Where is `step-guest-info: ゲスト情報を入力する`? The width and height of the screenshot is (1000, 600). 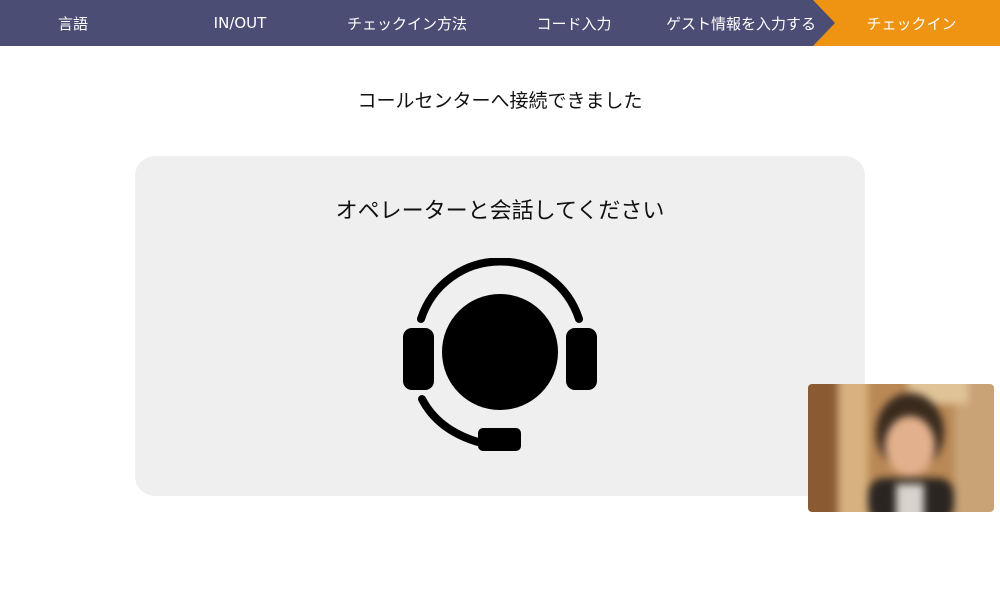 step-guest-info: ゲスト情報を入力する is located at coordinates (741, 23).